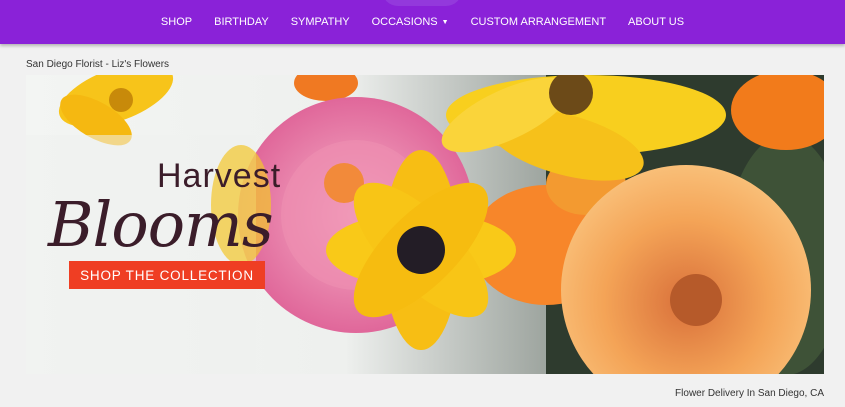  What do you see at coordinates (167, 275) in the screenshot?
I see `shop-collection-button: SHOP THE COLLECTION` at bounding box center [167, 275].